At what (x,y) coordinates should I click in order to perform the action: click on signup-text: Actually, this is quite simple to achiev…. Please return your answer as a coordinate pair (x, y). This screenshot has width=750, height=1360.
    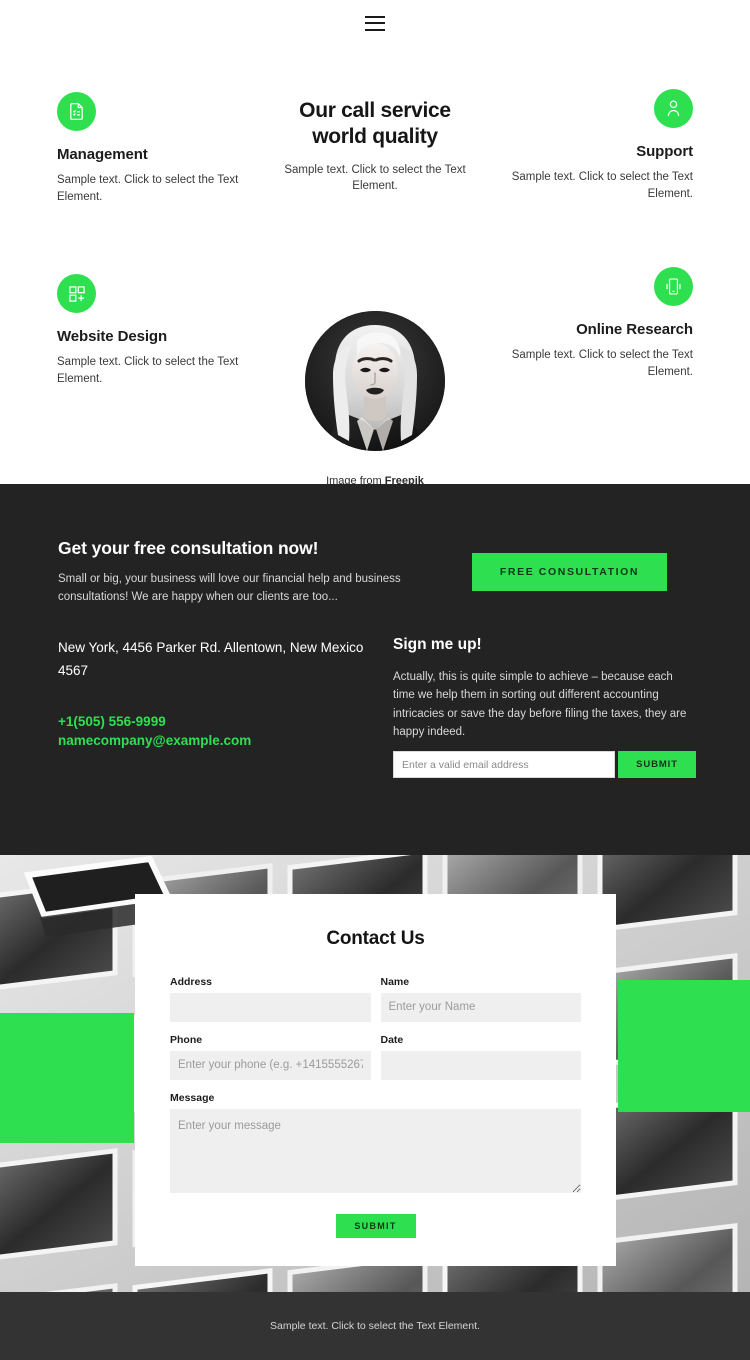
    Looking at the image, I should click on (540, 705).